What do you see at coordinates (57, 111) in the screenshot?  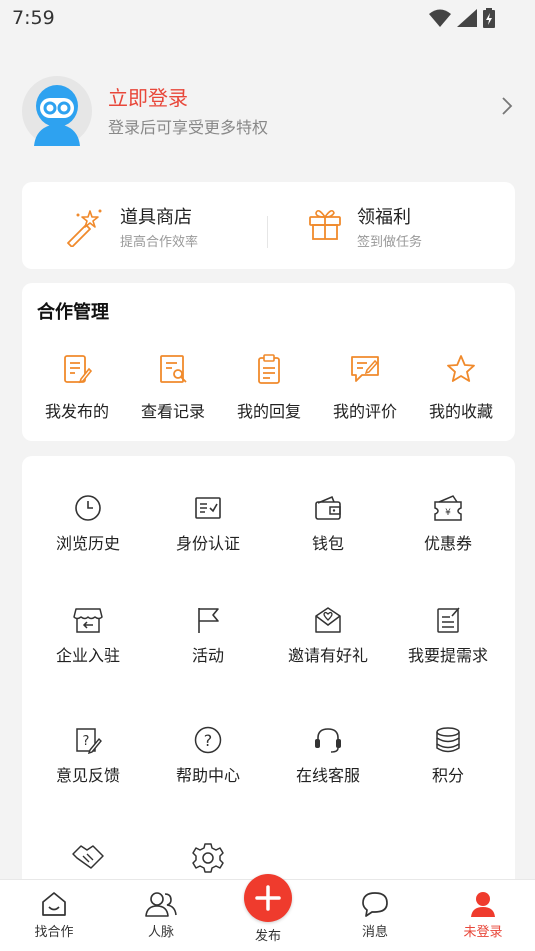 I see `avatar` at bounding box center [57, 111].